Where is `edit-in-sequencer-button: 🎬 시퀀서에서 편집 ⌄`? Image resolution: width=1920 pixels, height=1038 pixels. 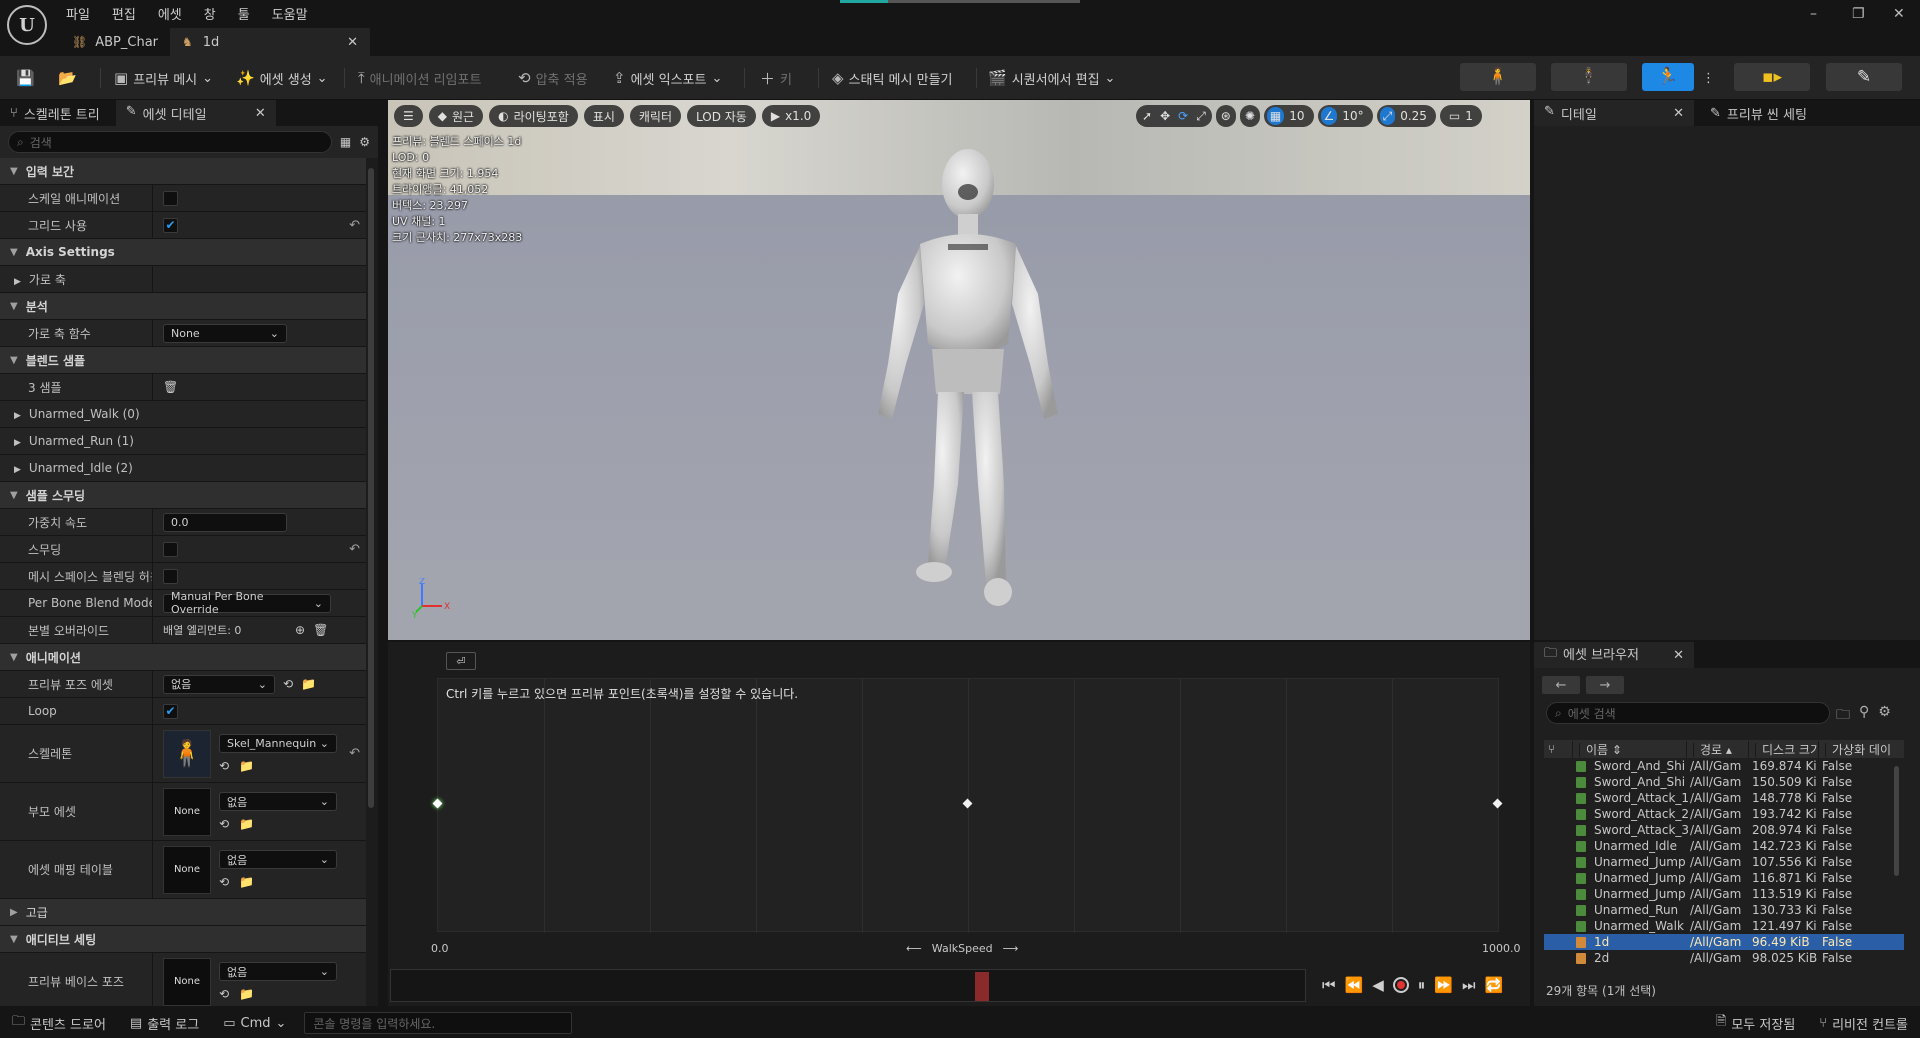 edit-in-sequencer-button: 🎬 시퀀서에서 편집 ⌄ is located at coordinates (1051, 78).